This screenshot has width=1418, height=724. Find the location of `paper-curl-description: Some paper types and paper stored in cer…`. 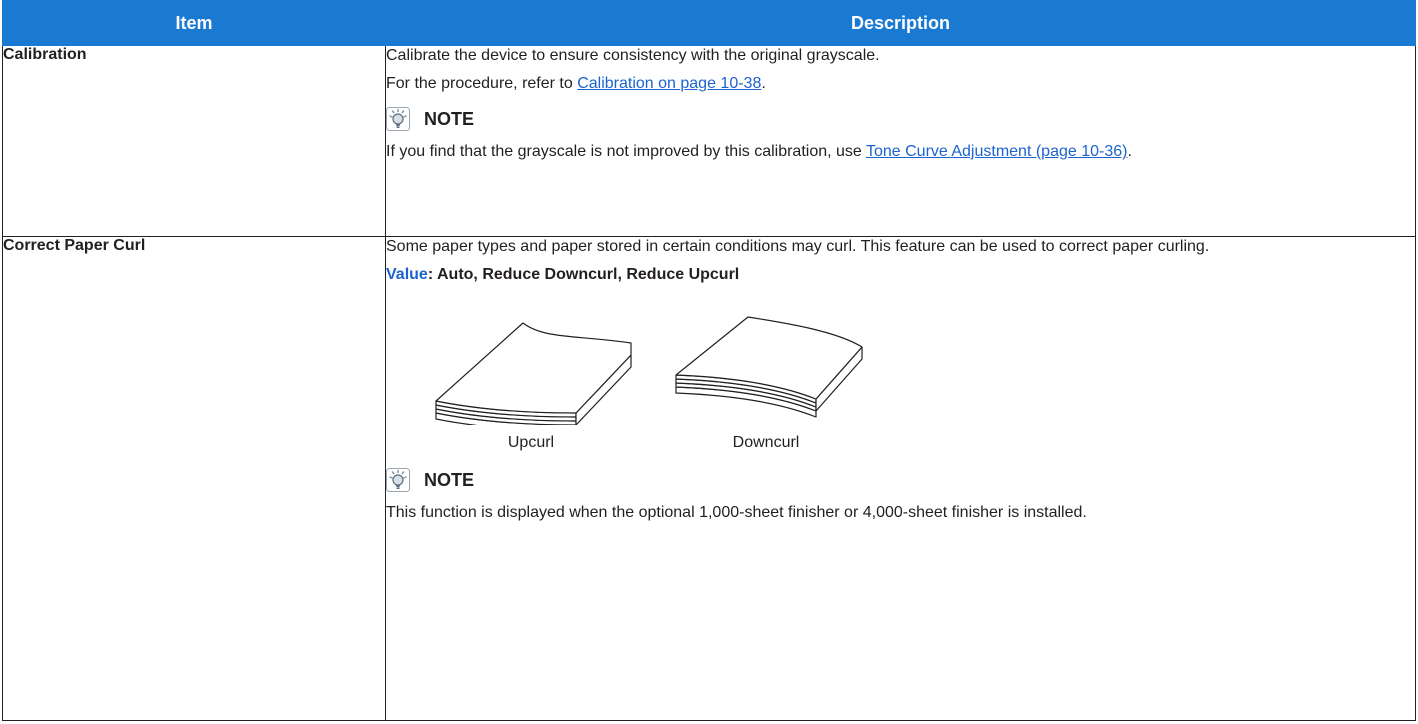

paper-curl-description: Some paper types and paper stored in cer… is located at coordinates (798, 246).